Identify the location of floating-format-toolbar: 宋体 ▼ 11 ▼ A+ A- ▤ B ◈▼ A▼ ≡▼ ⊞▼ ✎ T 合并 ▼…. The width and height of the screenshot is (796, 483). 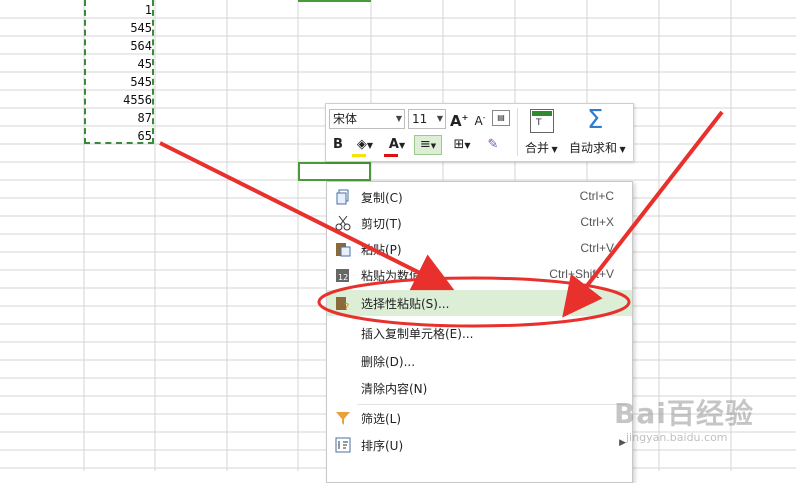
(479, 132).